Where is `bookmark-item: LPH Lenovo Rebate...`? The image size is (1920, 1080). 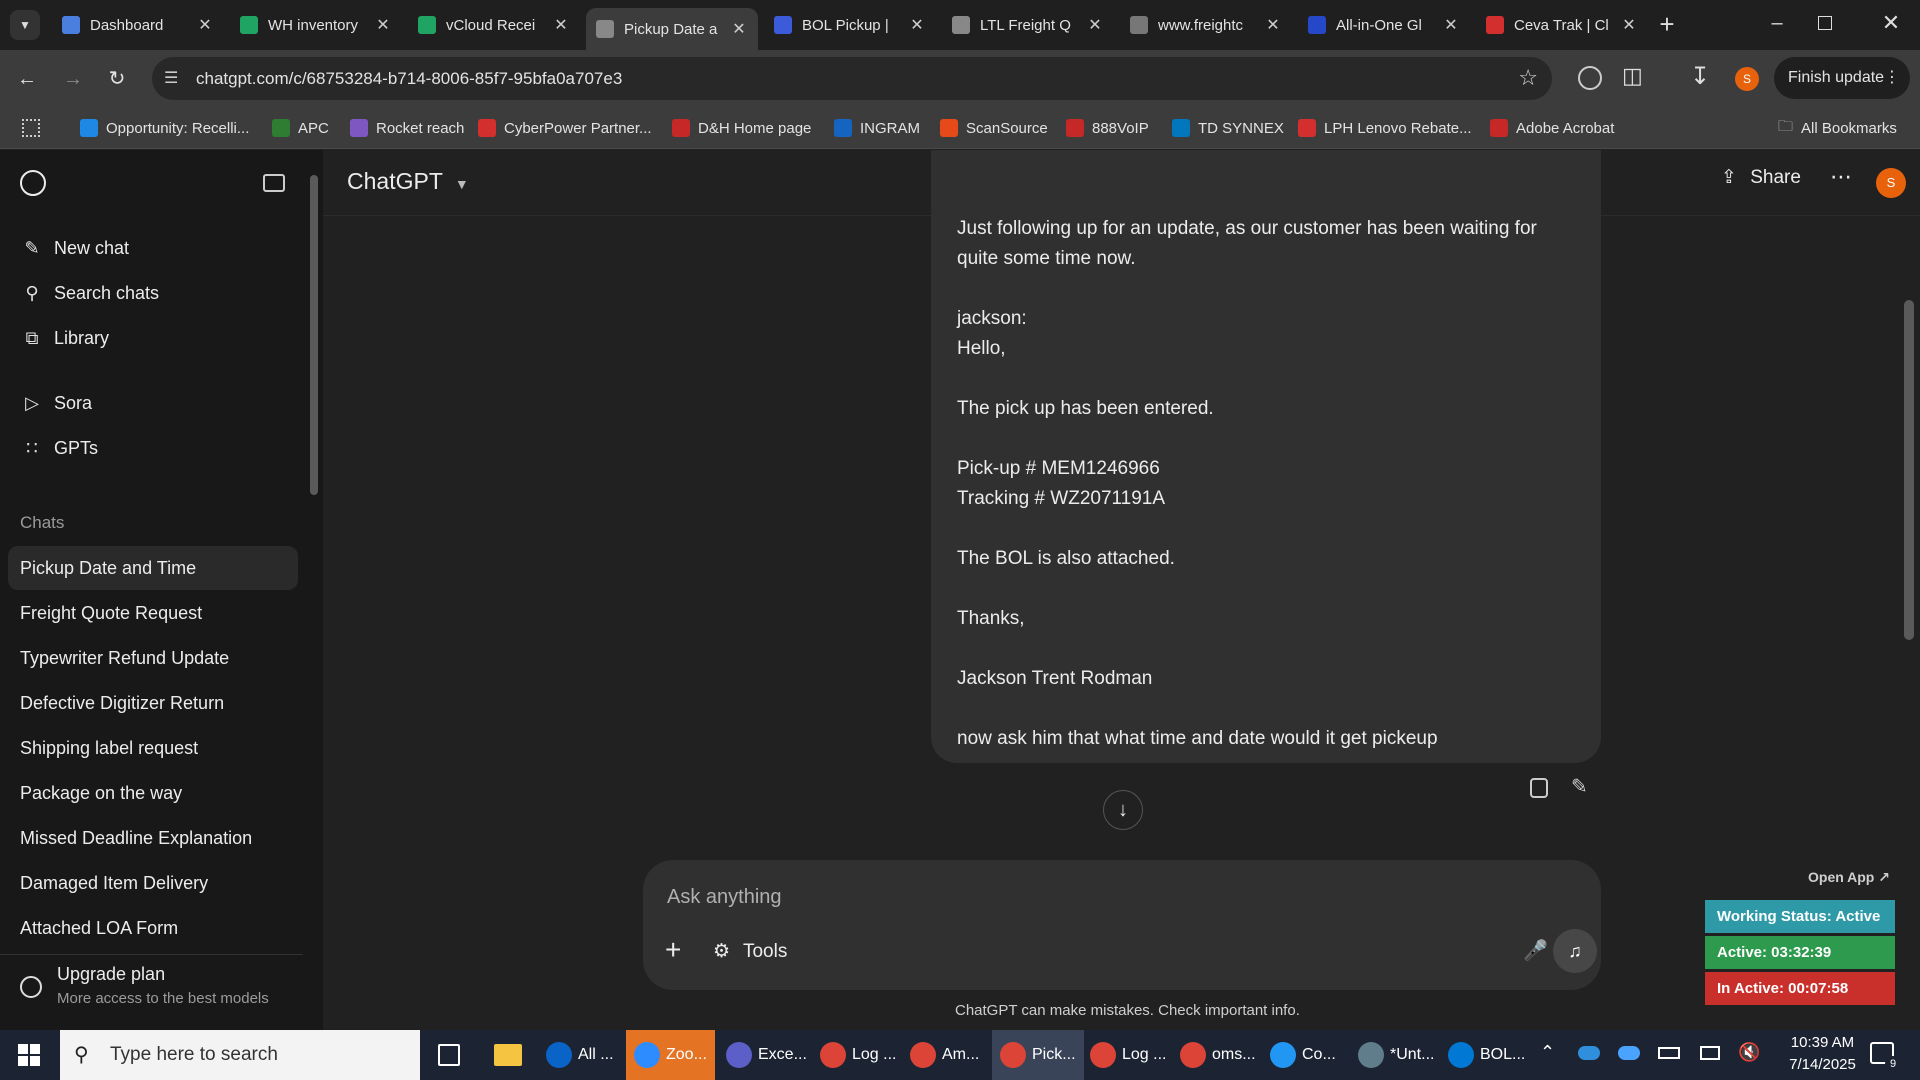 bookmark-item: LPH Lenovo Rebate... is located at coordinates (1385, 128).